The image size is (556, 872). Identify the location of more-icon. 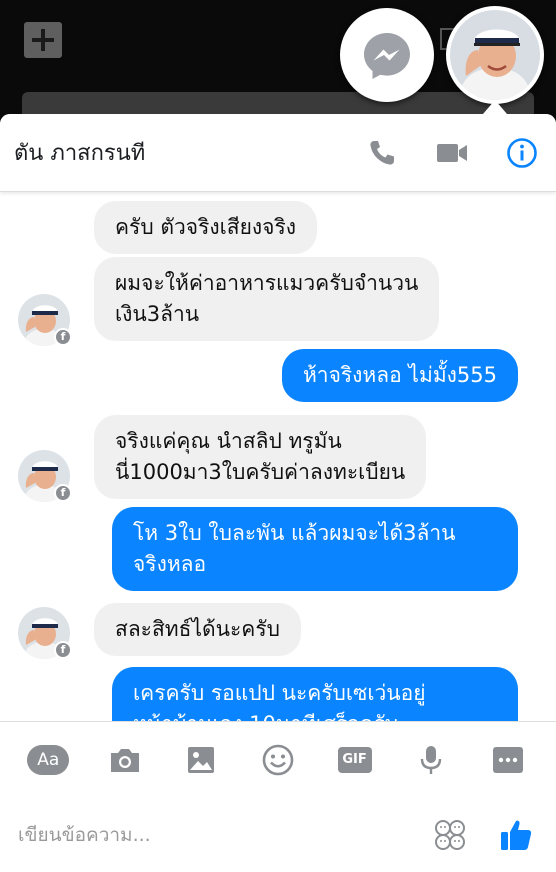
(507, 759).